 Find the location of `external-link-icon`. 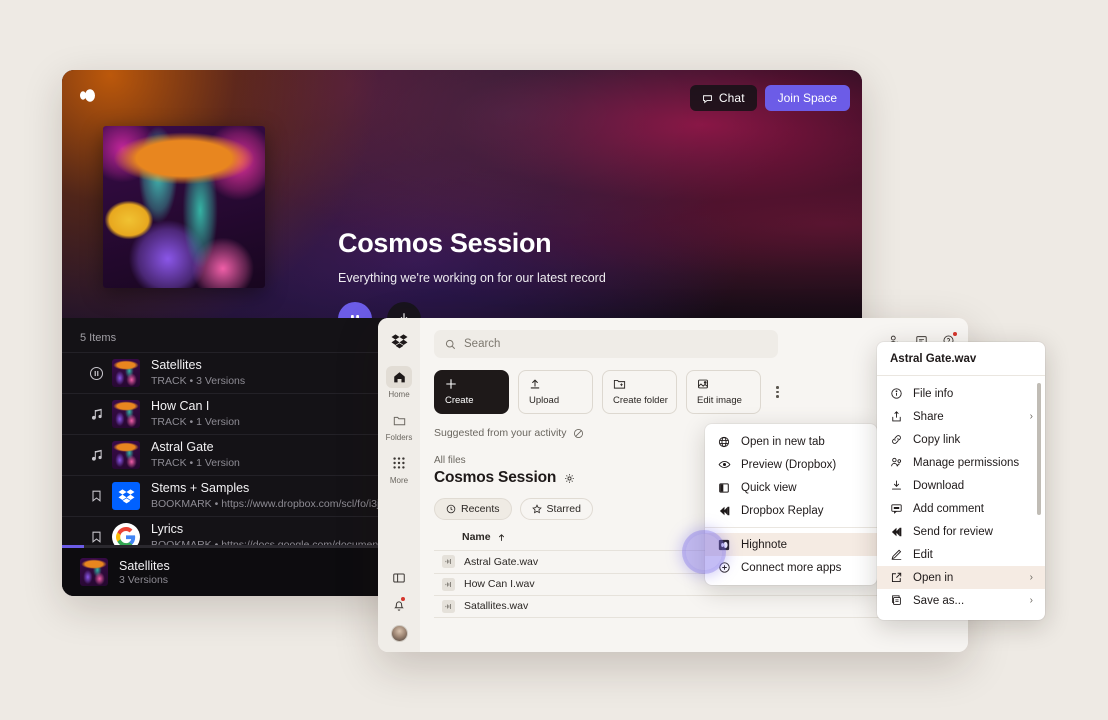

external-link-icon is located at coordinates (896, 577).